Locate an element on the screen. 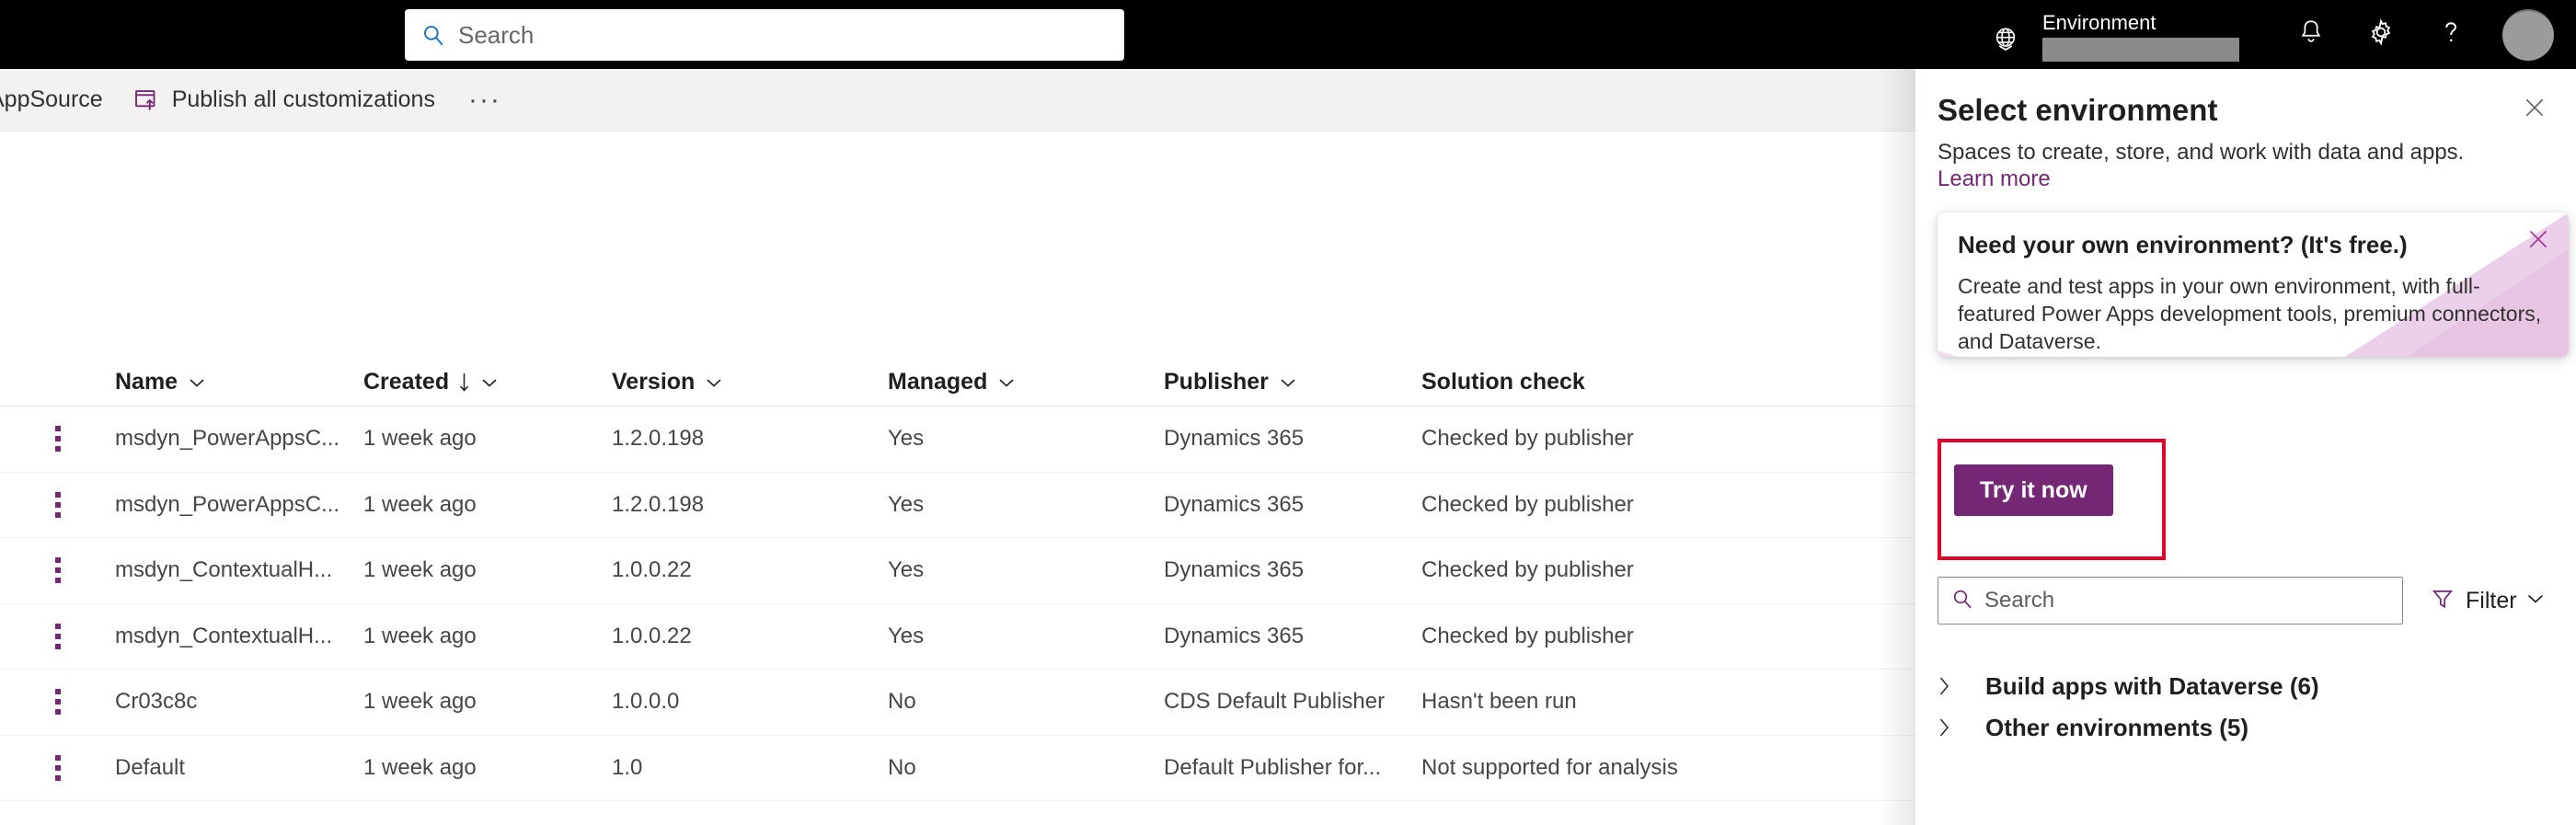 This screenshot has width=2576, height=825. column-header-publisher: Publisher is located at coordinates (1292, 382).